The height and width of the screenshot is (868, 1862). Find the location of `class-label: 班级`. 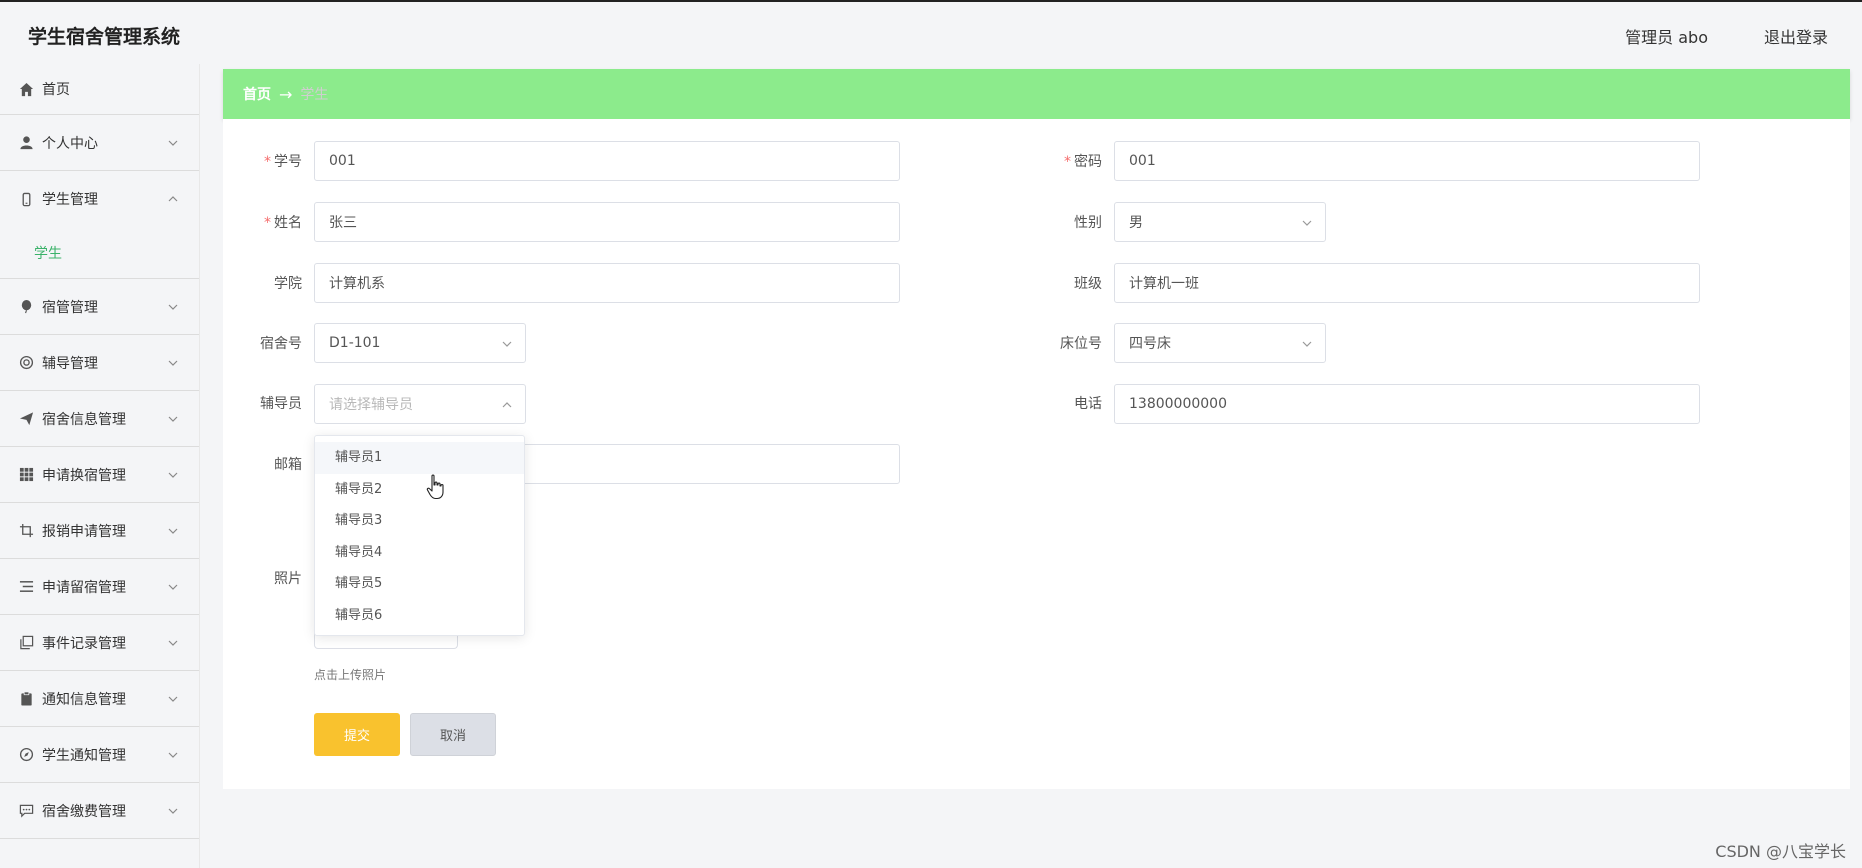

class-label: 班级 is located at coordinates (1088, 284).